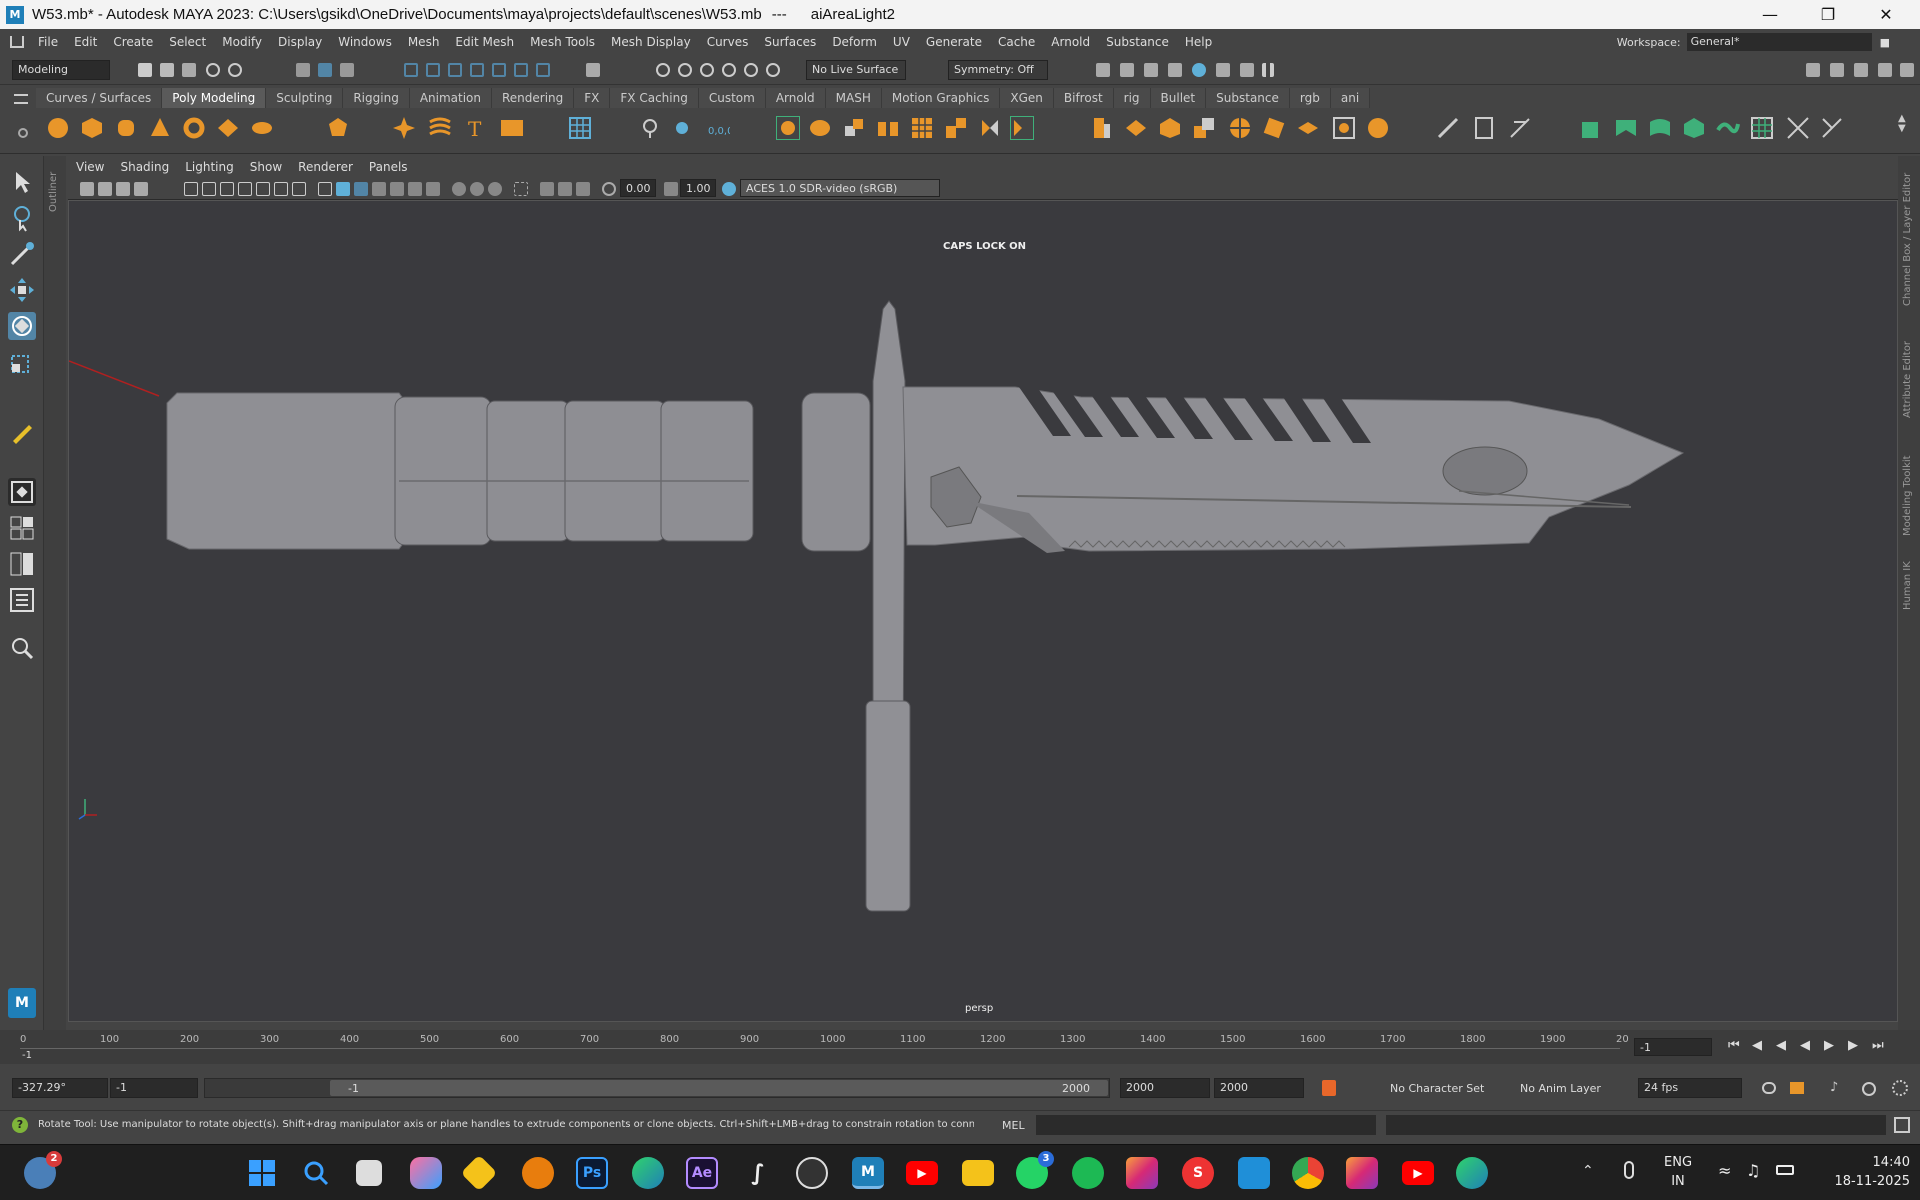 The height and width of the screenshot is (1200, 1920). I want to click on outliner-label: Outliner, so click(53, 192).